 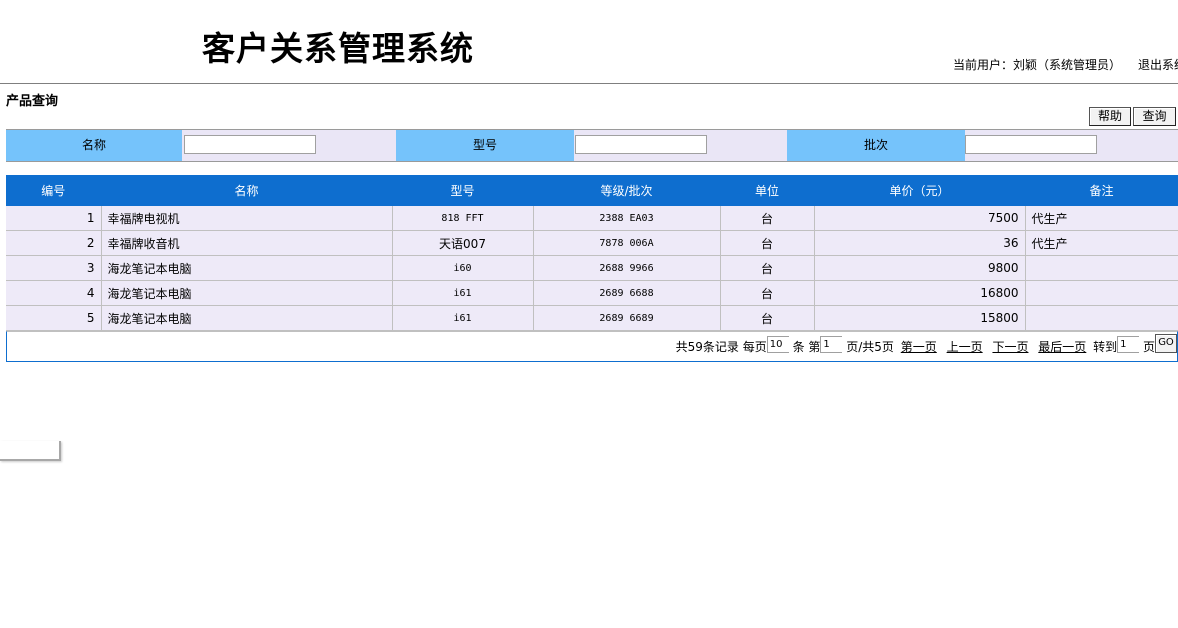 What do you see at coordinates (54, 268) in the screenshot?
I see `cell-id: 3` at bounding box center [54, 268].